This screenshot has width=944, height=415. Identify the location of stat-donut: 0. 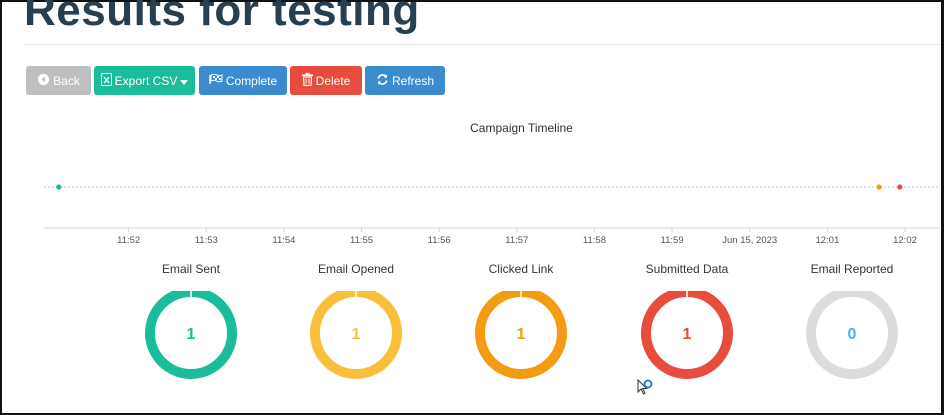
(852, 335).